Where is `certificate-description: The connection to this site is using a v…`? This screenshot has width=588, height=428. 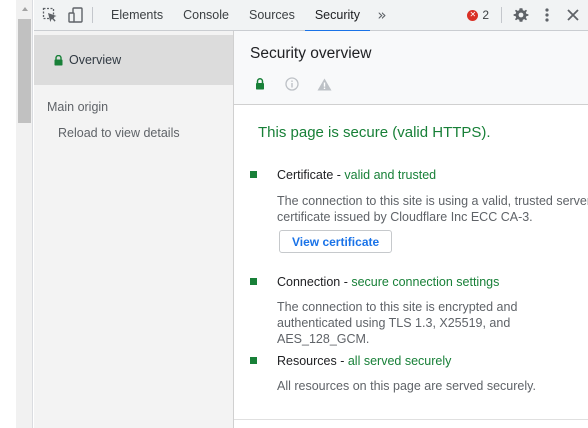 certificate-description: The connection to this site is using a v… is located at coordinates (432, 209).